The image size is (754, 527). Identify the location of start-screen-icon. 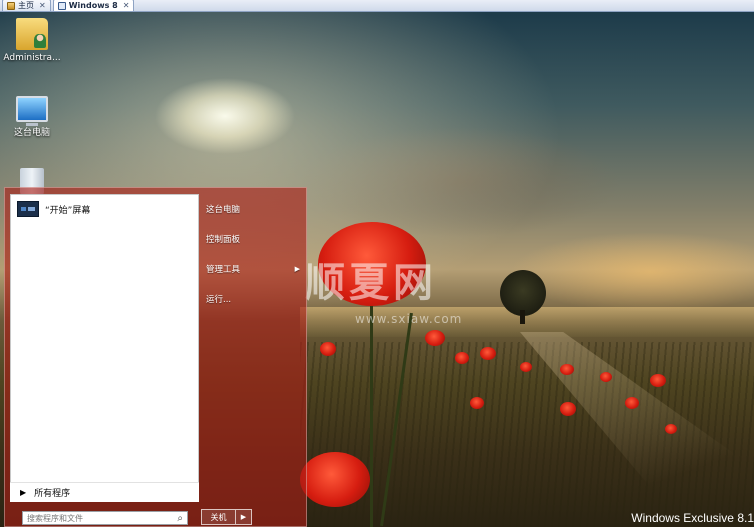
(28, 209).